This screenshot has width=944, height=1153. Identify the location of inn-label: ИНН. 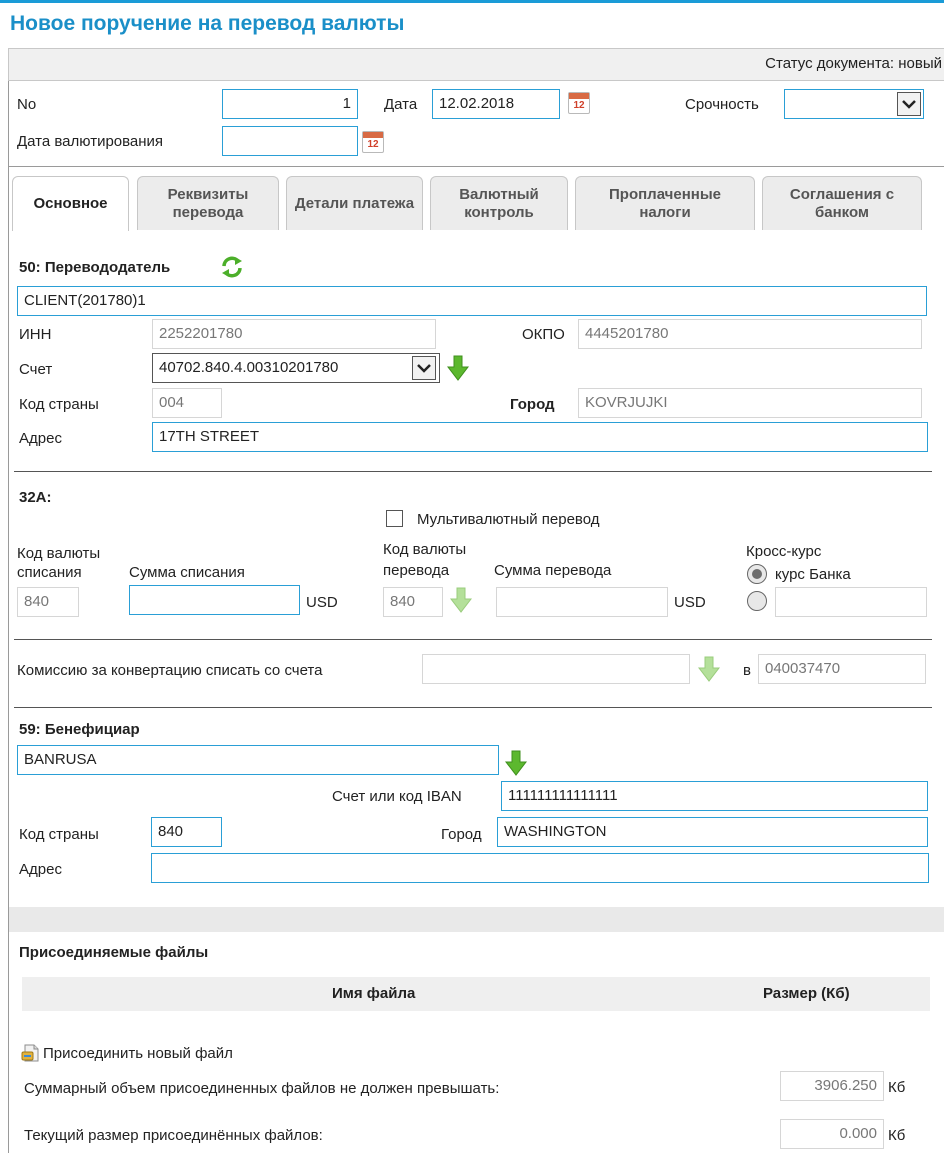
(35, 334).